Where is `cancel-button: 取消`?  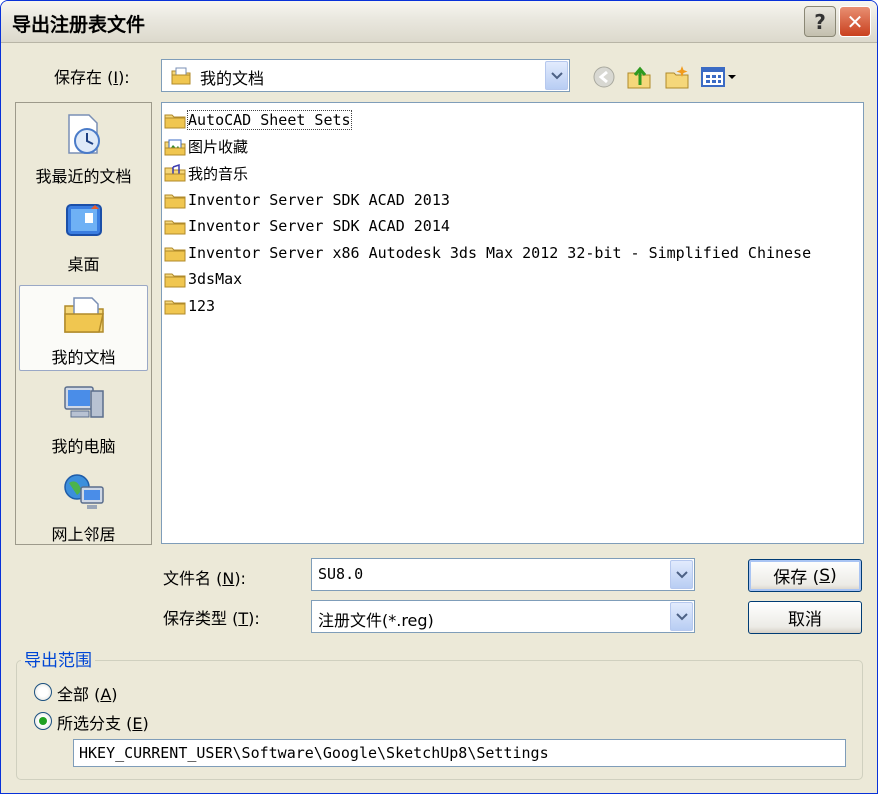
cancel-button: 取消 is located at coordinates (805, 617).